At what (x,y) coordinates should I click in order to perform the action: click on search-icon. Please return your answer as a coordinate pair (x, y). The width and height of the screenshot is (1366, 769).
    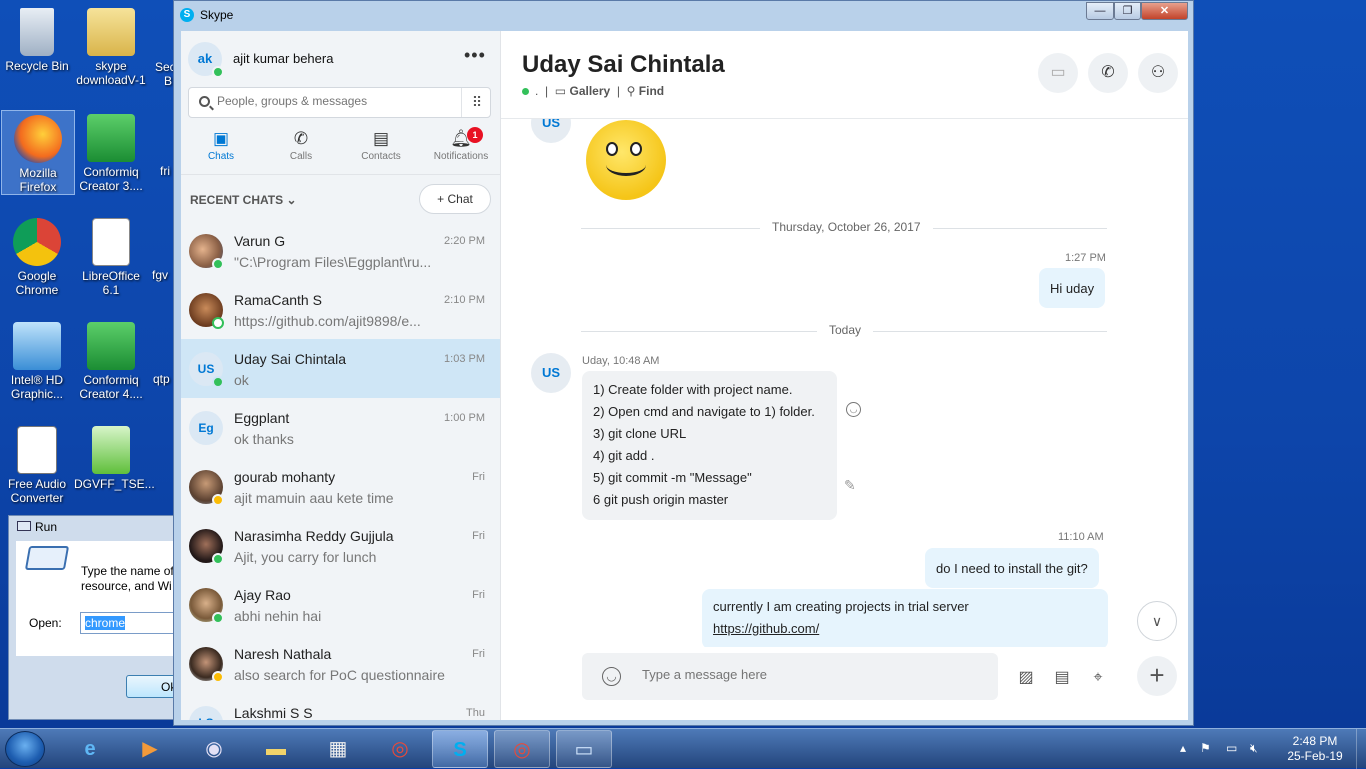
    Looking at the image, I should click on (204, 101).